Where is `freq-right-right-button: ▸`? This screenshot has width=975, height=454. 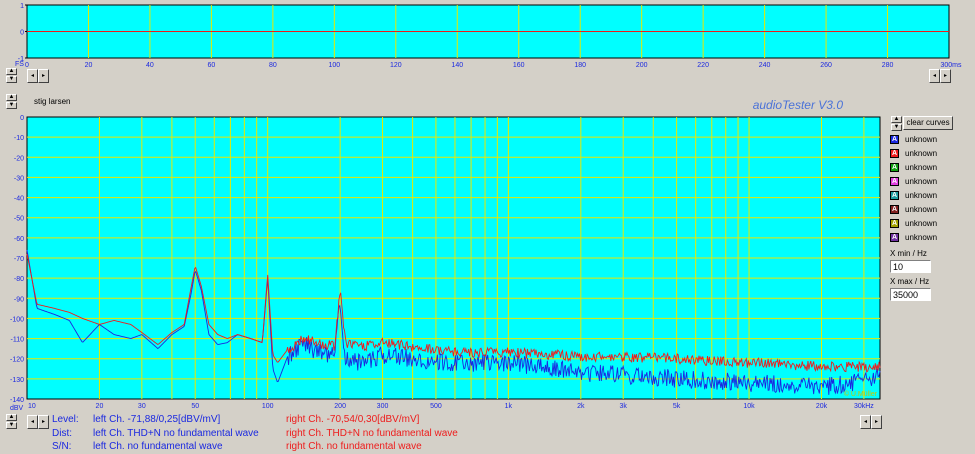
freq-right-right-button: ▸ is located at coordinates (876, 422).